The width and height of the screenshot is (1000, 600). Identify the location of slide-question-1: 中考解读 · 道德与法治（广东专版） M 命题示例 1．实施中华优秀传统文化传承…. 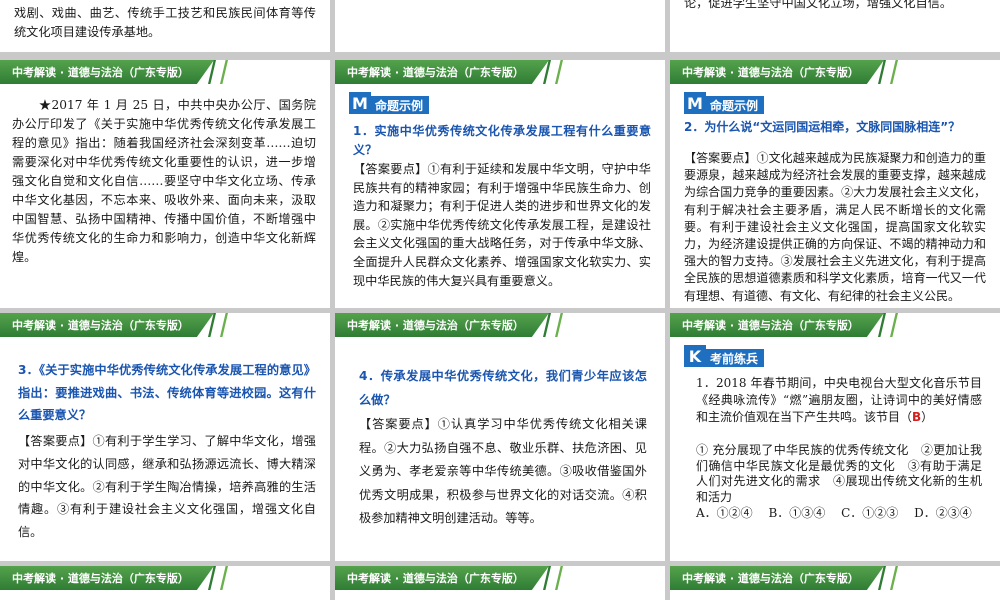
(500, 184).